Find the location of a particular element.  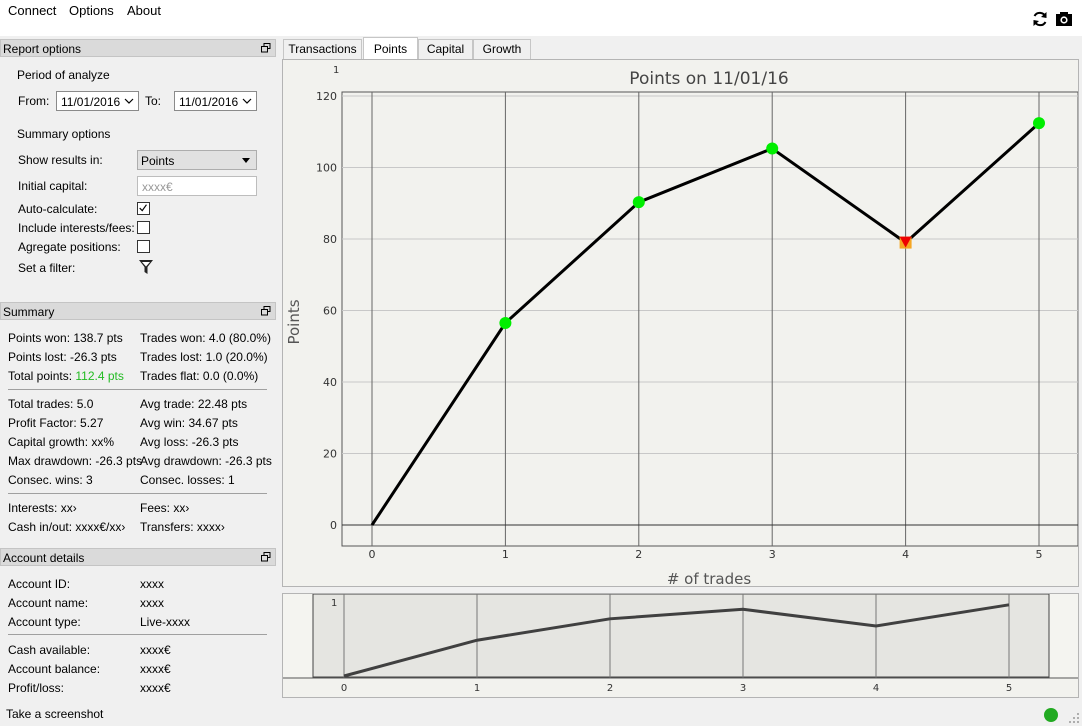

summary-header: Summary is located at coordinates (138, 311).